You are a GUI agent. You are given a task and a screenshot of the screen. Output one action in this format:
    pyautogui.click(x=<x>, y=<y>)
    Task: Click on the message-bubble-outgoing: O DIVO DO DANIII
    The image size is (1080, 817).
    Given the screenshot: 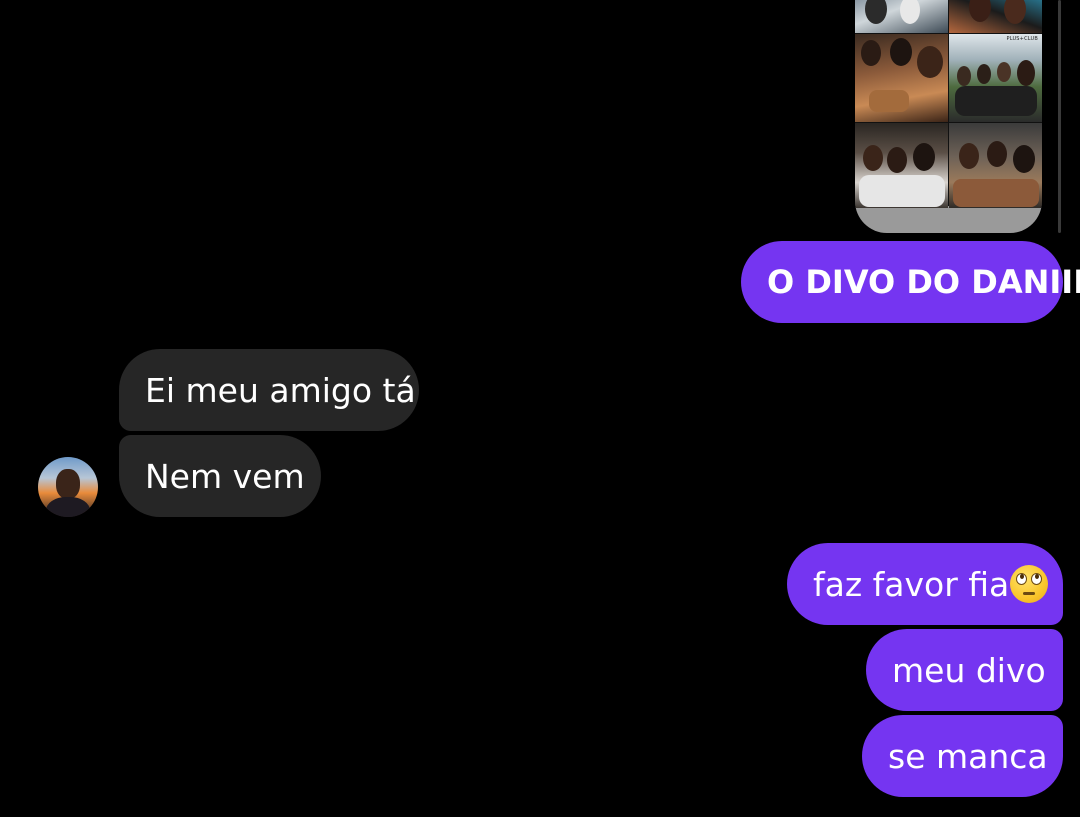 What is the action you would take?
    pyautogui.click(x=910, y=282)
    